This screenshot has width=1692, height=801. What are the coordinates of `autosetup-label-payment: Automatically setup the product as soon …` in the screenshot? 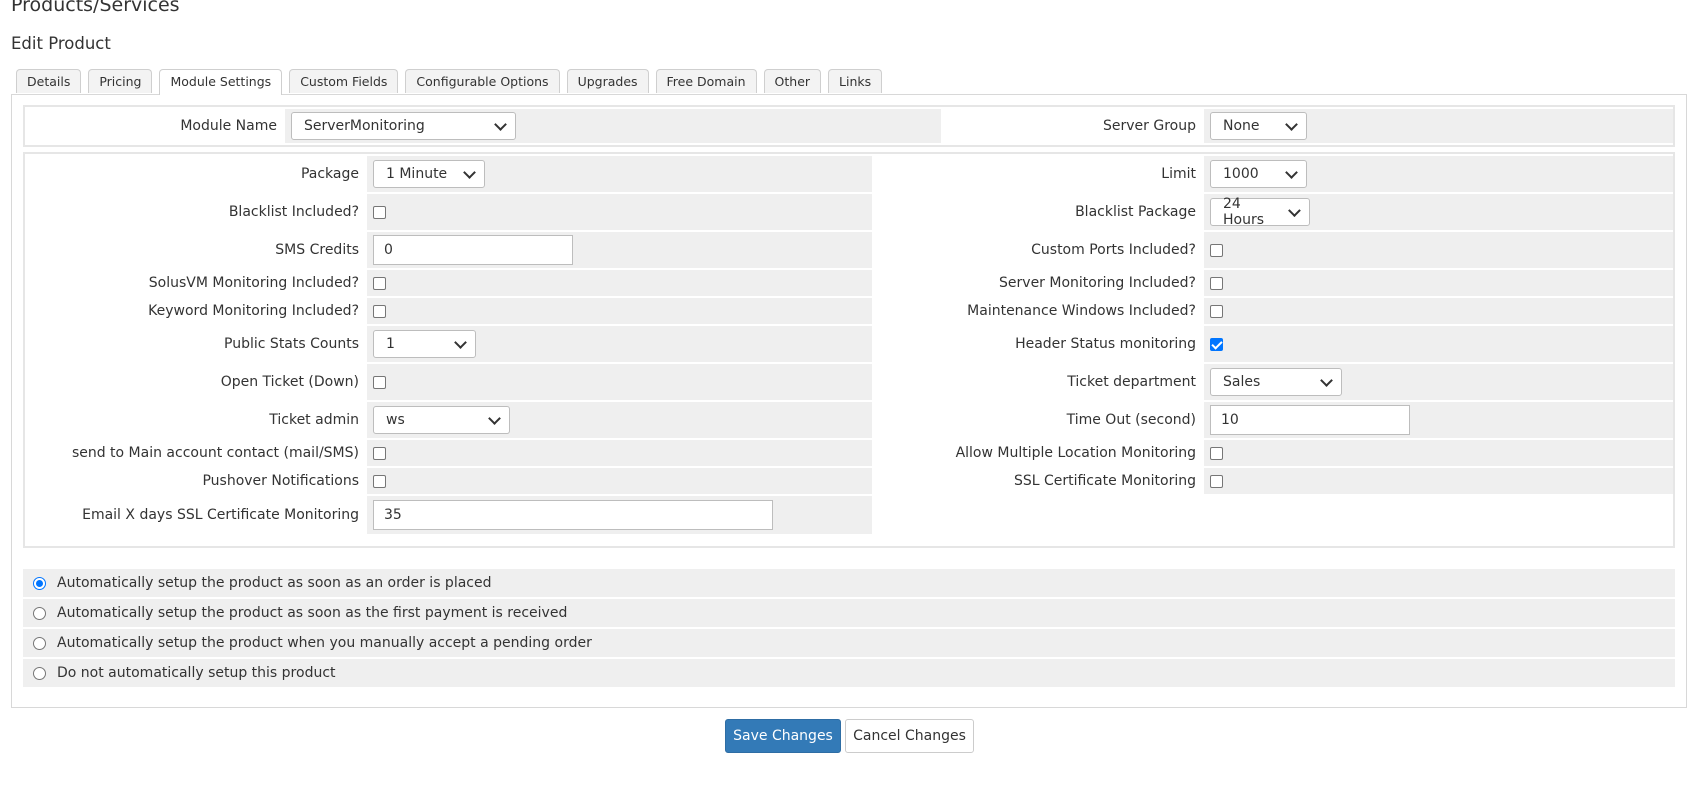 It's located at (312, 613).